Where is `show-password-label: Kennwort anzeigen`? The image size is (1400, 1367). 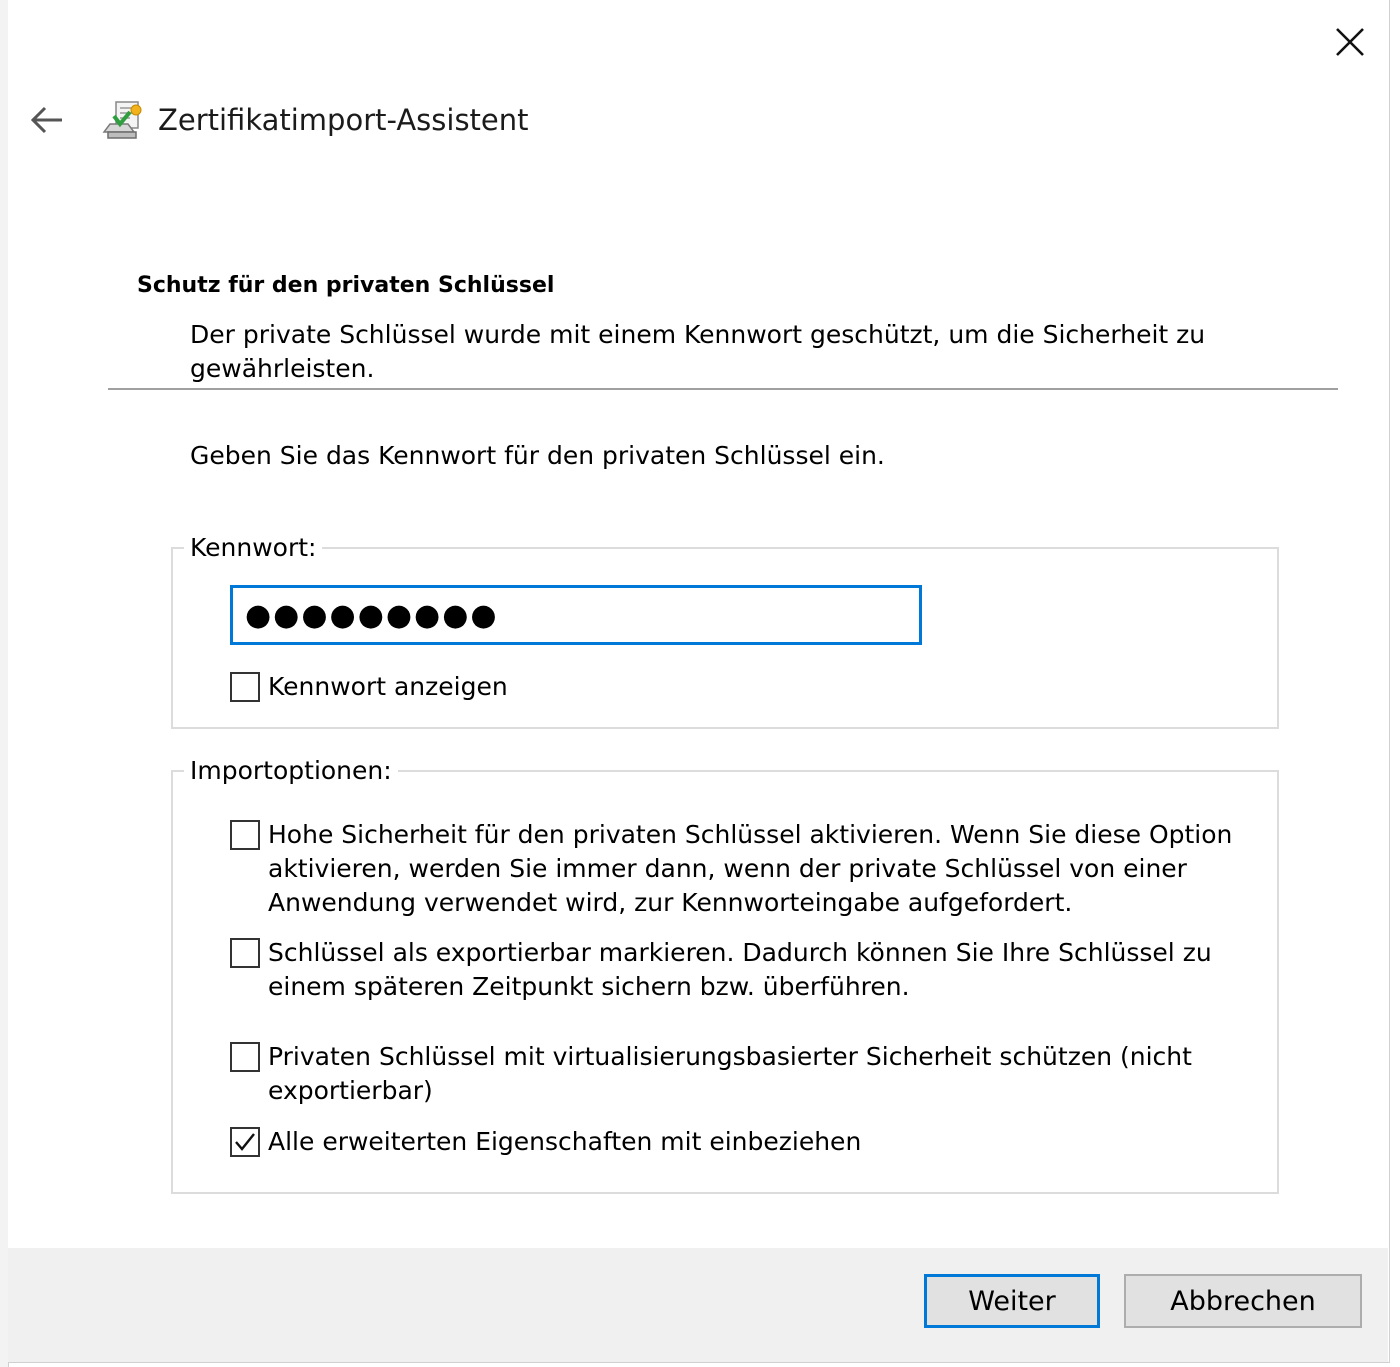 show-password-label: Kennwort anzeigen is located at coordinates (388, 686).